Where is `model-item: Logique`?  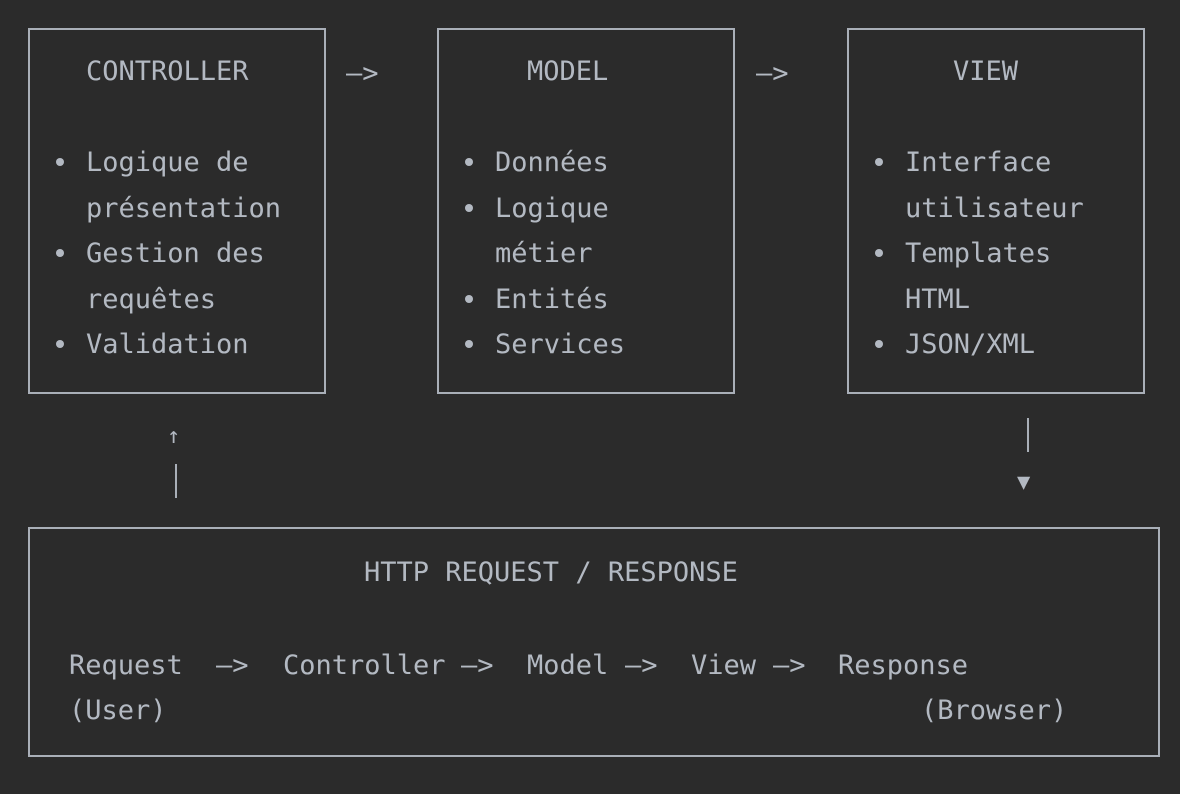 model-item: Logique is located at coordinates (552, 208).